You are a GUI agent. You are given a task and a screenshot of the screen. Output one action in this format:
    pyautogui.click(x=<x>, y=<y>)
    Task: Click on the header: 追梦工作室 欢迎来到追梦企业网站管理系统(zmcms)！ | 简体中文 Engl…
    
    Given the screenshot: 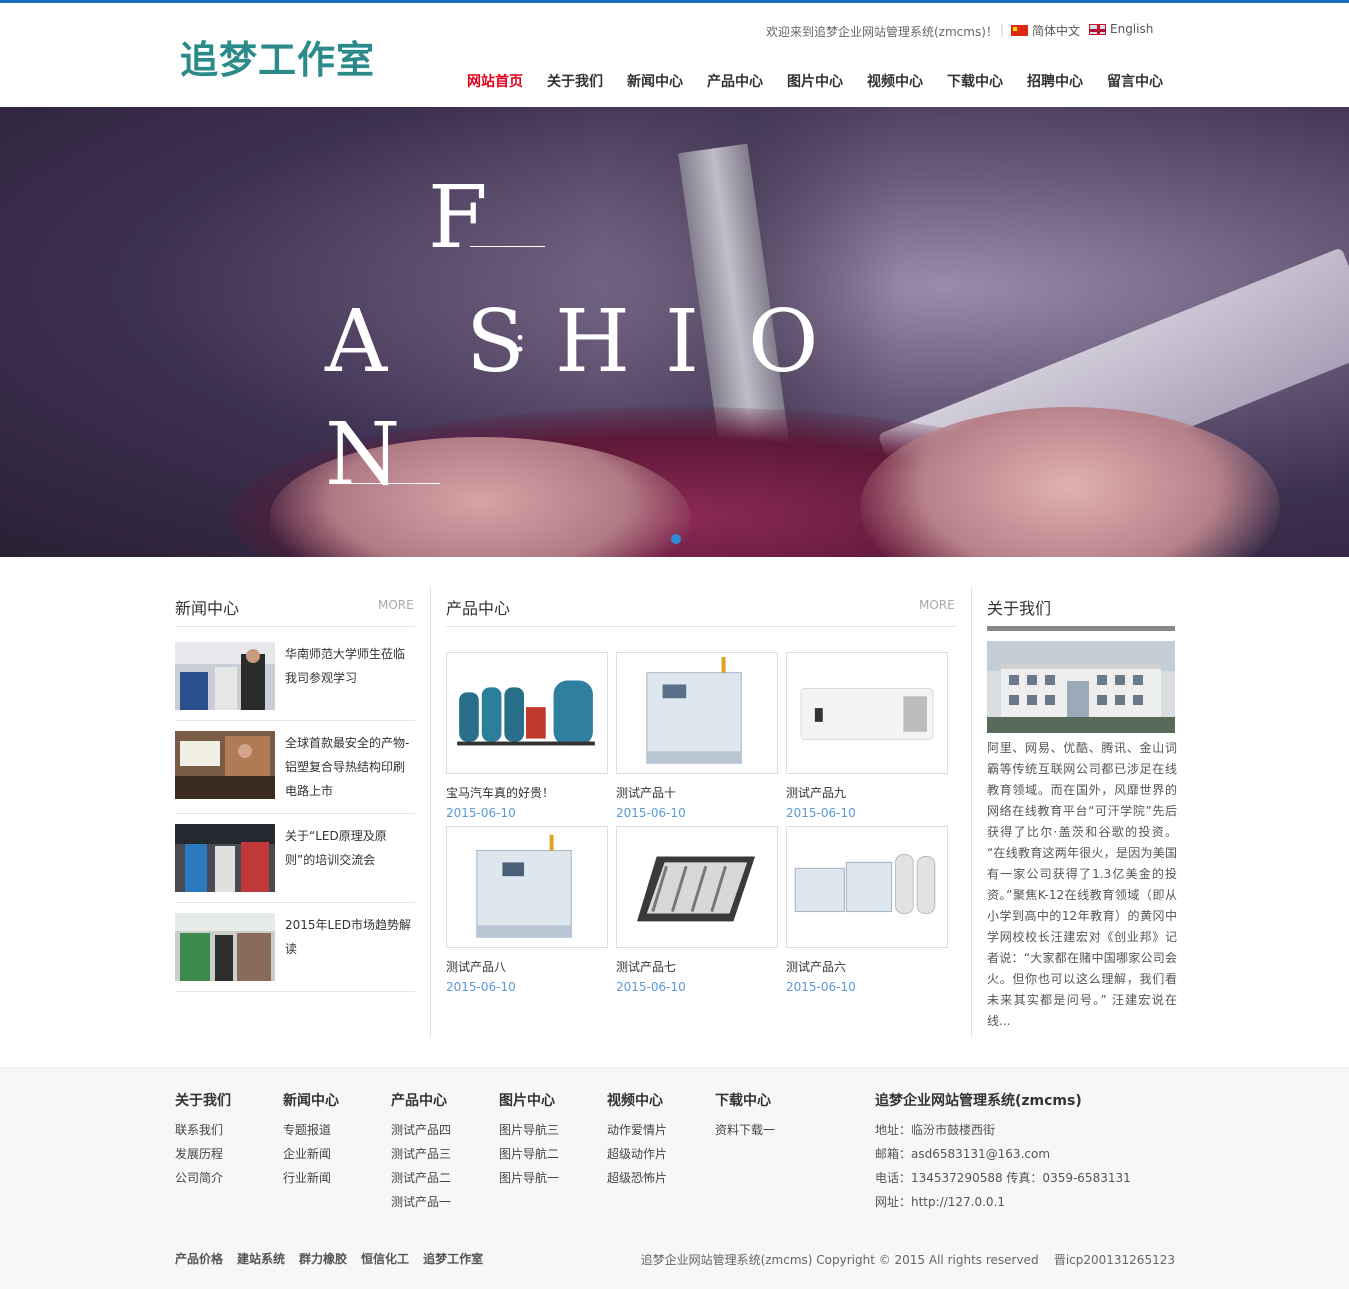 What is the action you would take?
    pyautogui.click(x=674, y=55)
    